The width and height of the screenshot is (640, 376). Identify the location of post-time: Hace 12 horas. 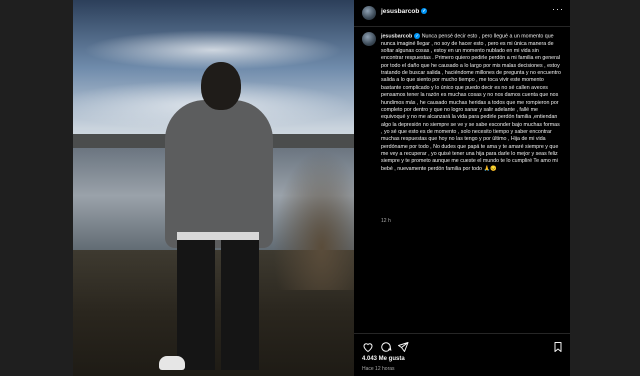
(378, 369).